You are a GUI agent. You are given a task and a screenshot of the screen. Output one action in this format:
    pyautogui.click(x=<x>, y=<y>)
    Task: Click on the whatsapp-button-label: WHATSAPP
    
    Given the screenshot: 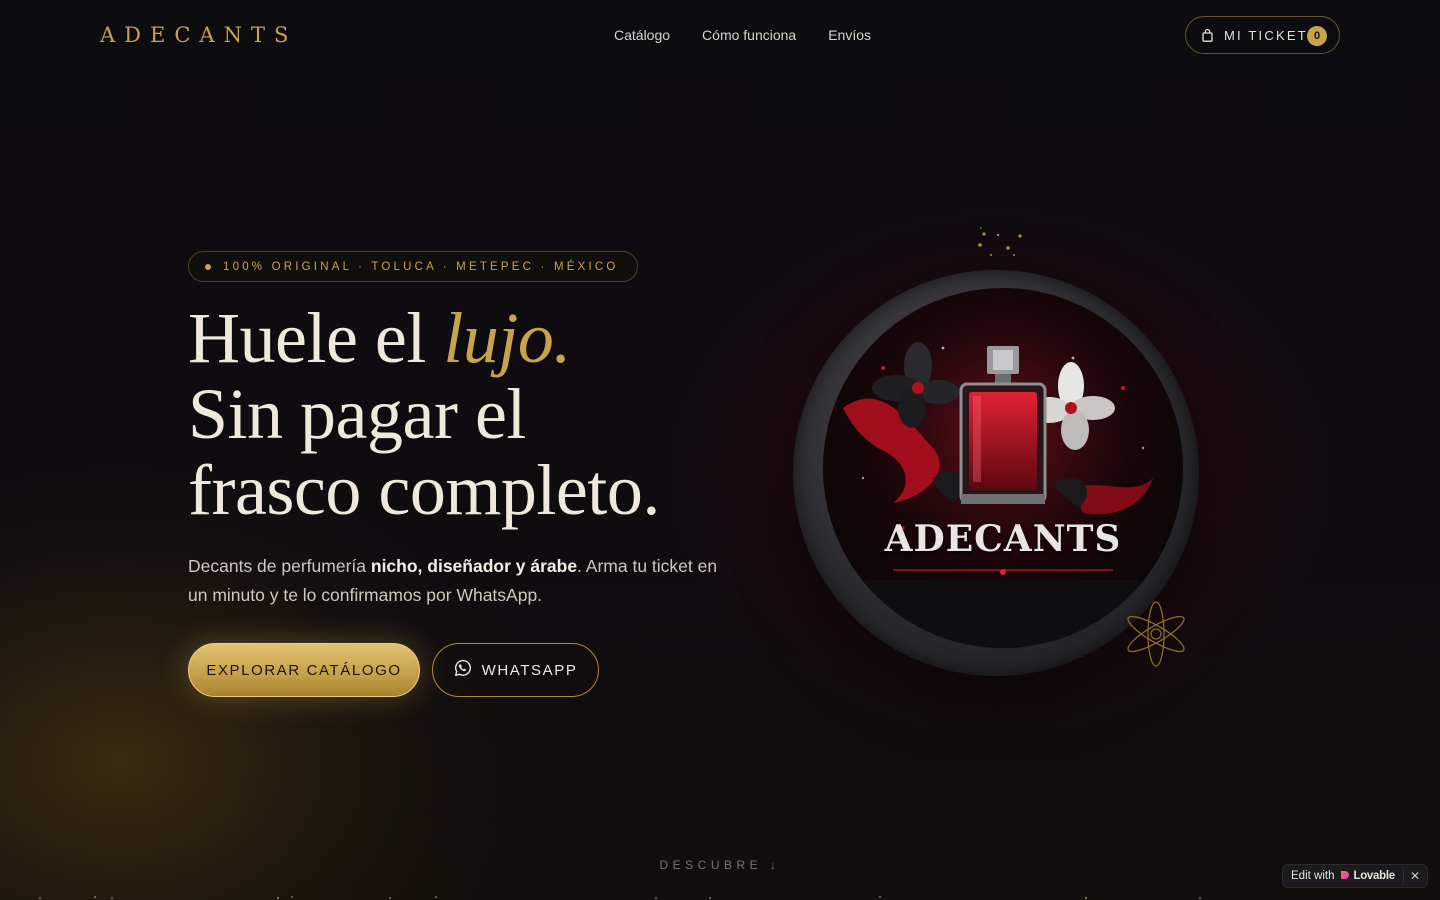 What is the action you would take?
    pyautogui.click(x=529, y=670)
    